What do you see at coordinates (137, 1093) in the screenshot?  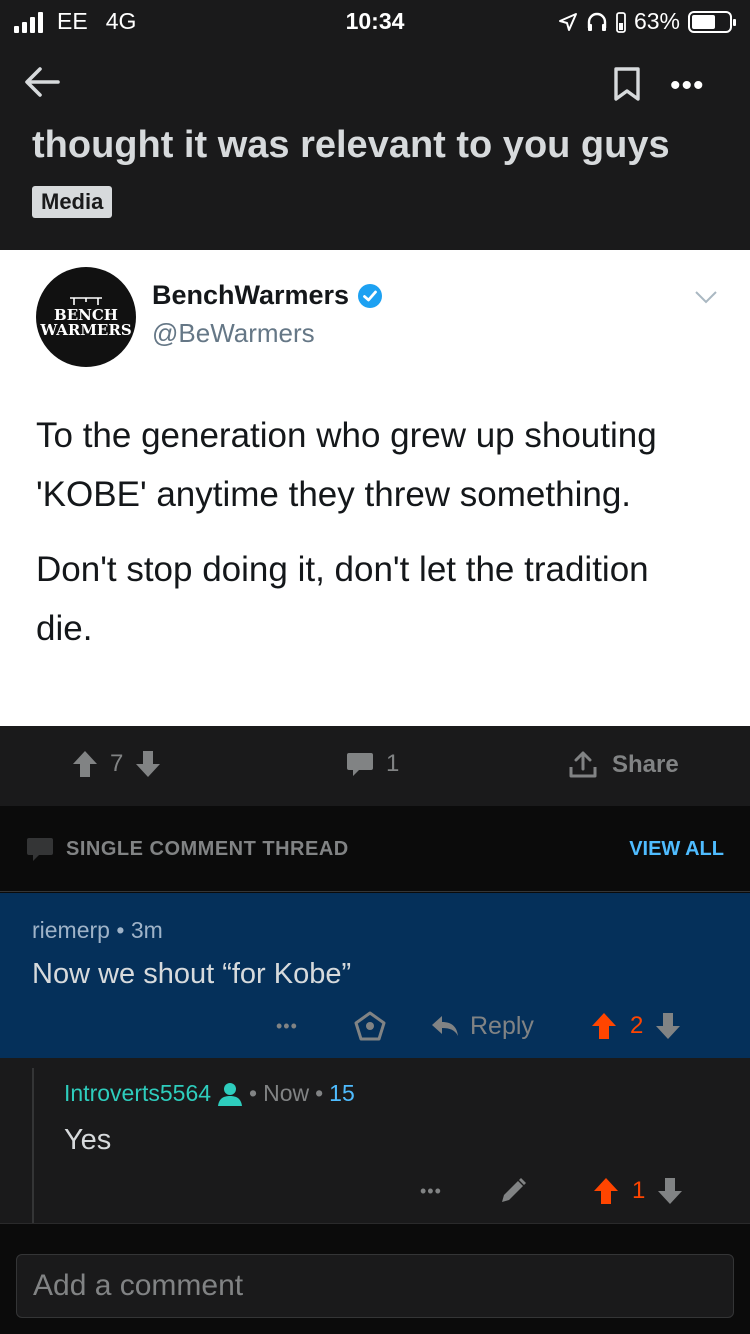 I see `reply-author: Introverts5564` at bounding box center [137, 1093].